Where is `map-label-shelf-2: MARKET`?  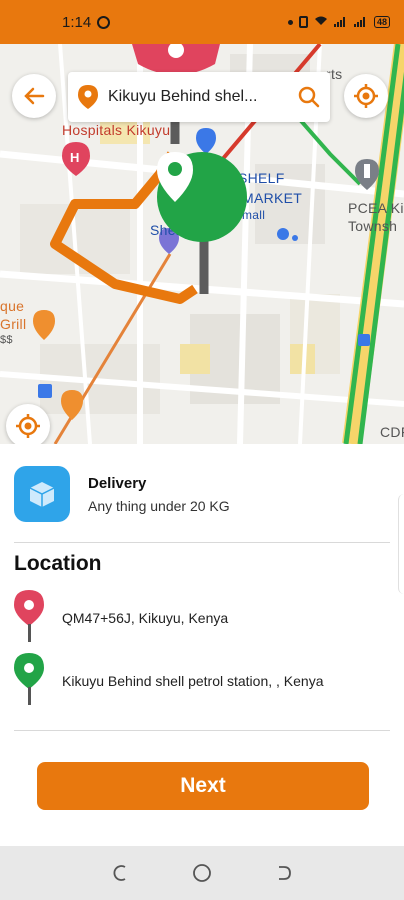 map-label-shelf-2: MARKET is located at coordinates (272, 198).